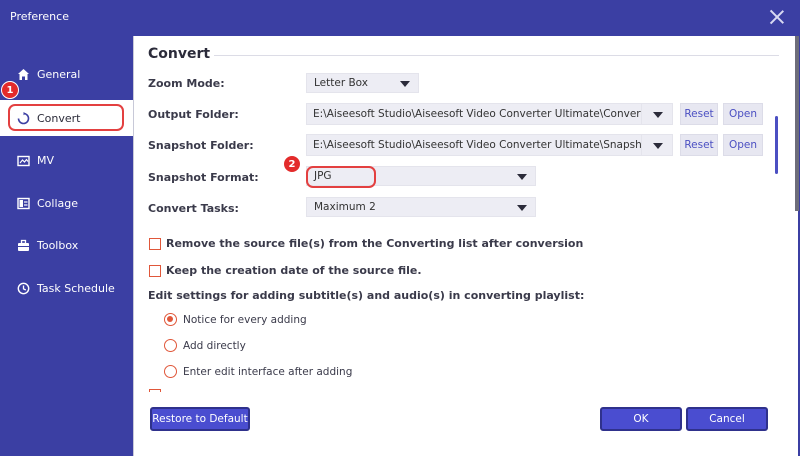  What do you see at coordinates (23, 288) in the screenshot?
I see `clock-icon` at bounding box center [23, 288].